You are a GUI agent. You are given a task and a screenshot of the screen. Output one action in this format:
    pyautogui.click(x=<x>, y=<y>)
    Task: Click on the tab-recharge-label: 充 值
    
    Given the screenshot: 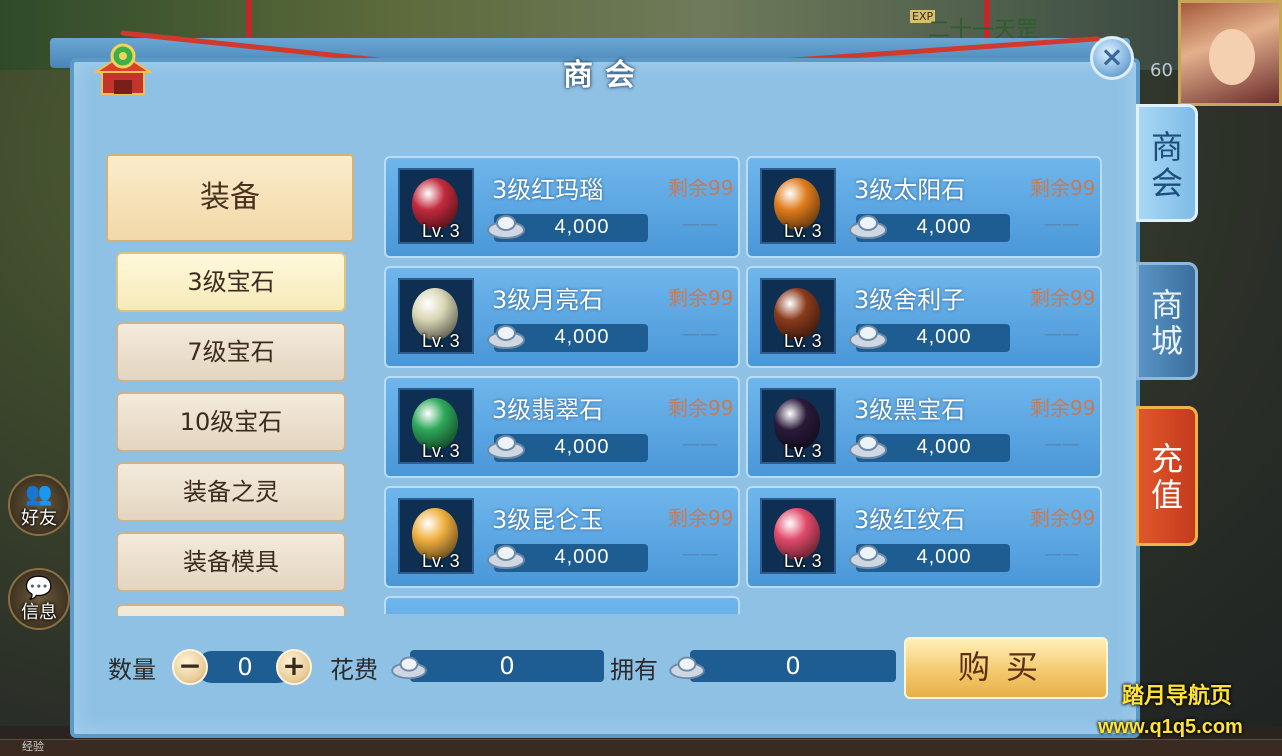 What is the action you would take?
    pyautogui.click(x=1166, y=477)
    